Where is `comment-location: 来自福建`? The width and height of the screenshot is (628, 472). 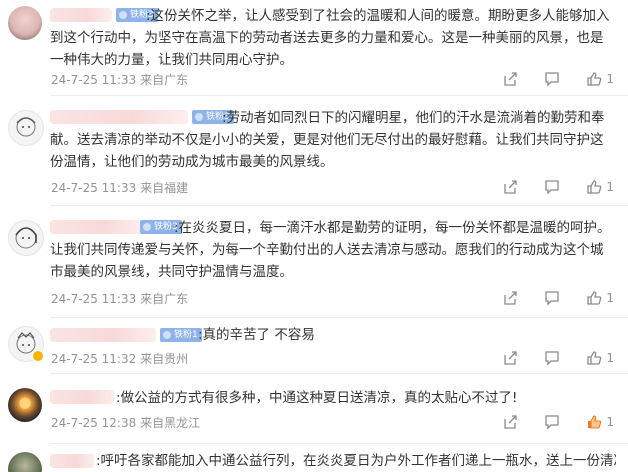
comment-location: 来自福建 is located at coordinates (164, 188).